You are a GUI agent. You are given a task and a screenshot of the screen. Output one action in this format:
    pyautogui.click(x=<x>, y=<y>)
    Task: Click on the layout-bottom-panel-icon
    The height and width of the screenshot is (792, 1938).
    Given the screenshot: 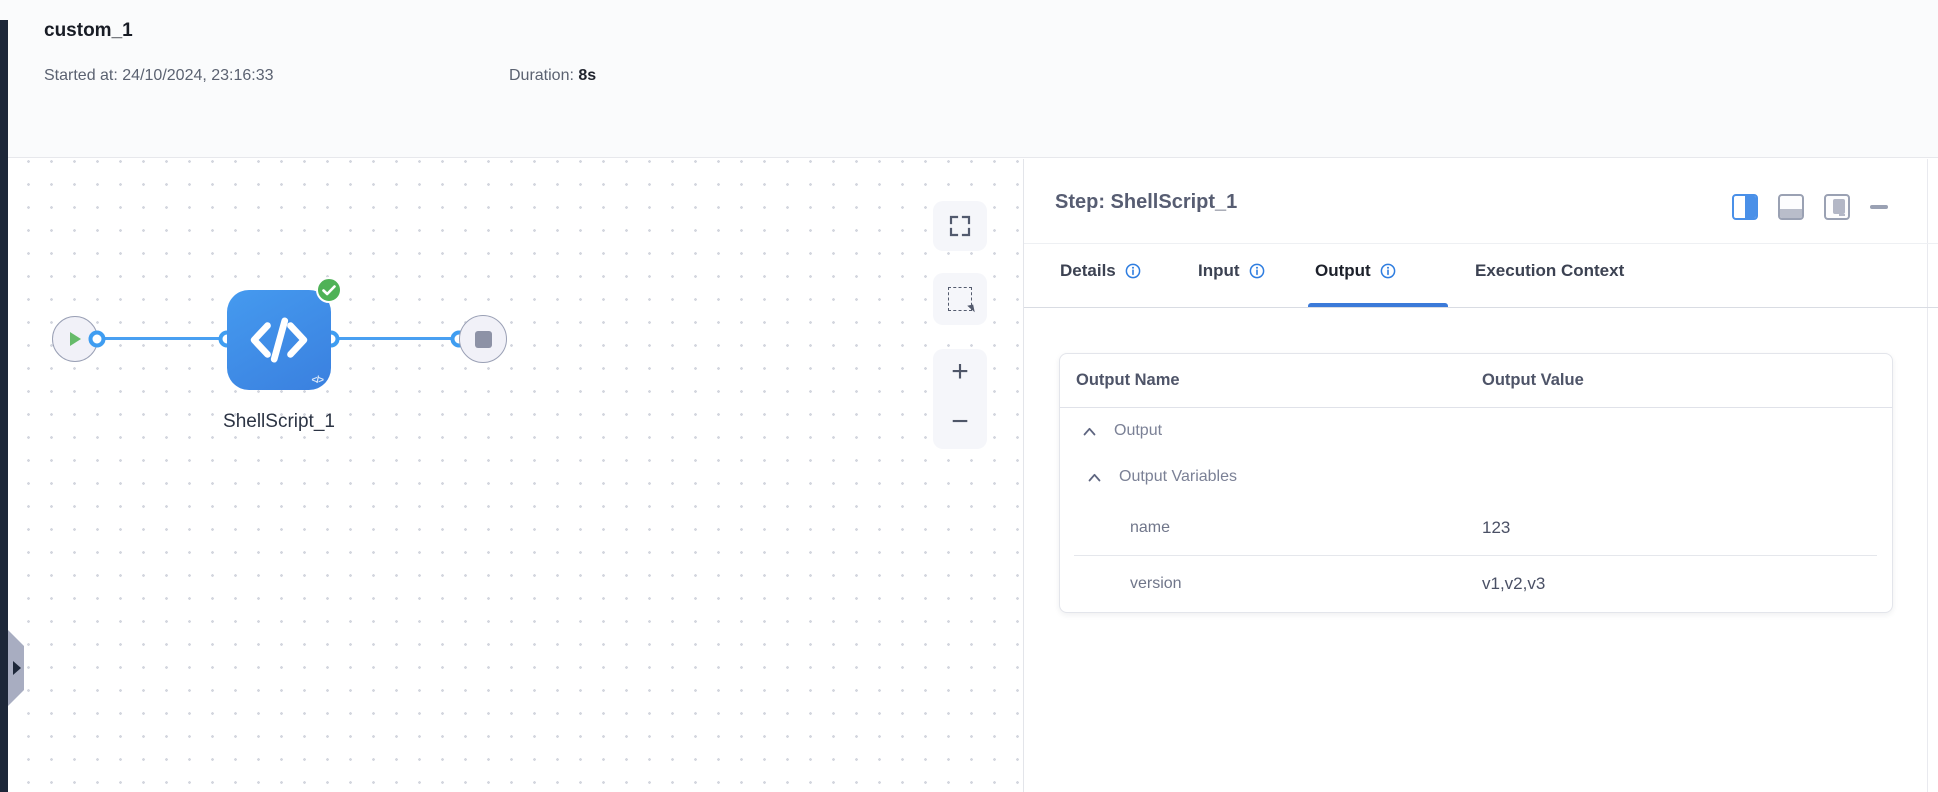 What is the action you would take?
    pyautogui.click(x=1791, y=207)
    